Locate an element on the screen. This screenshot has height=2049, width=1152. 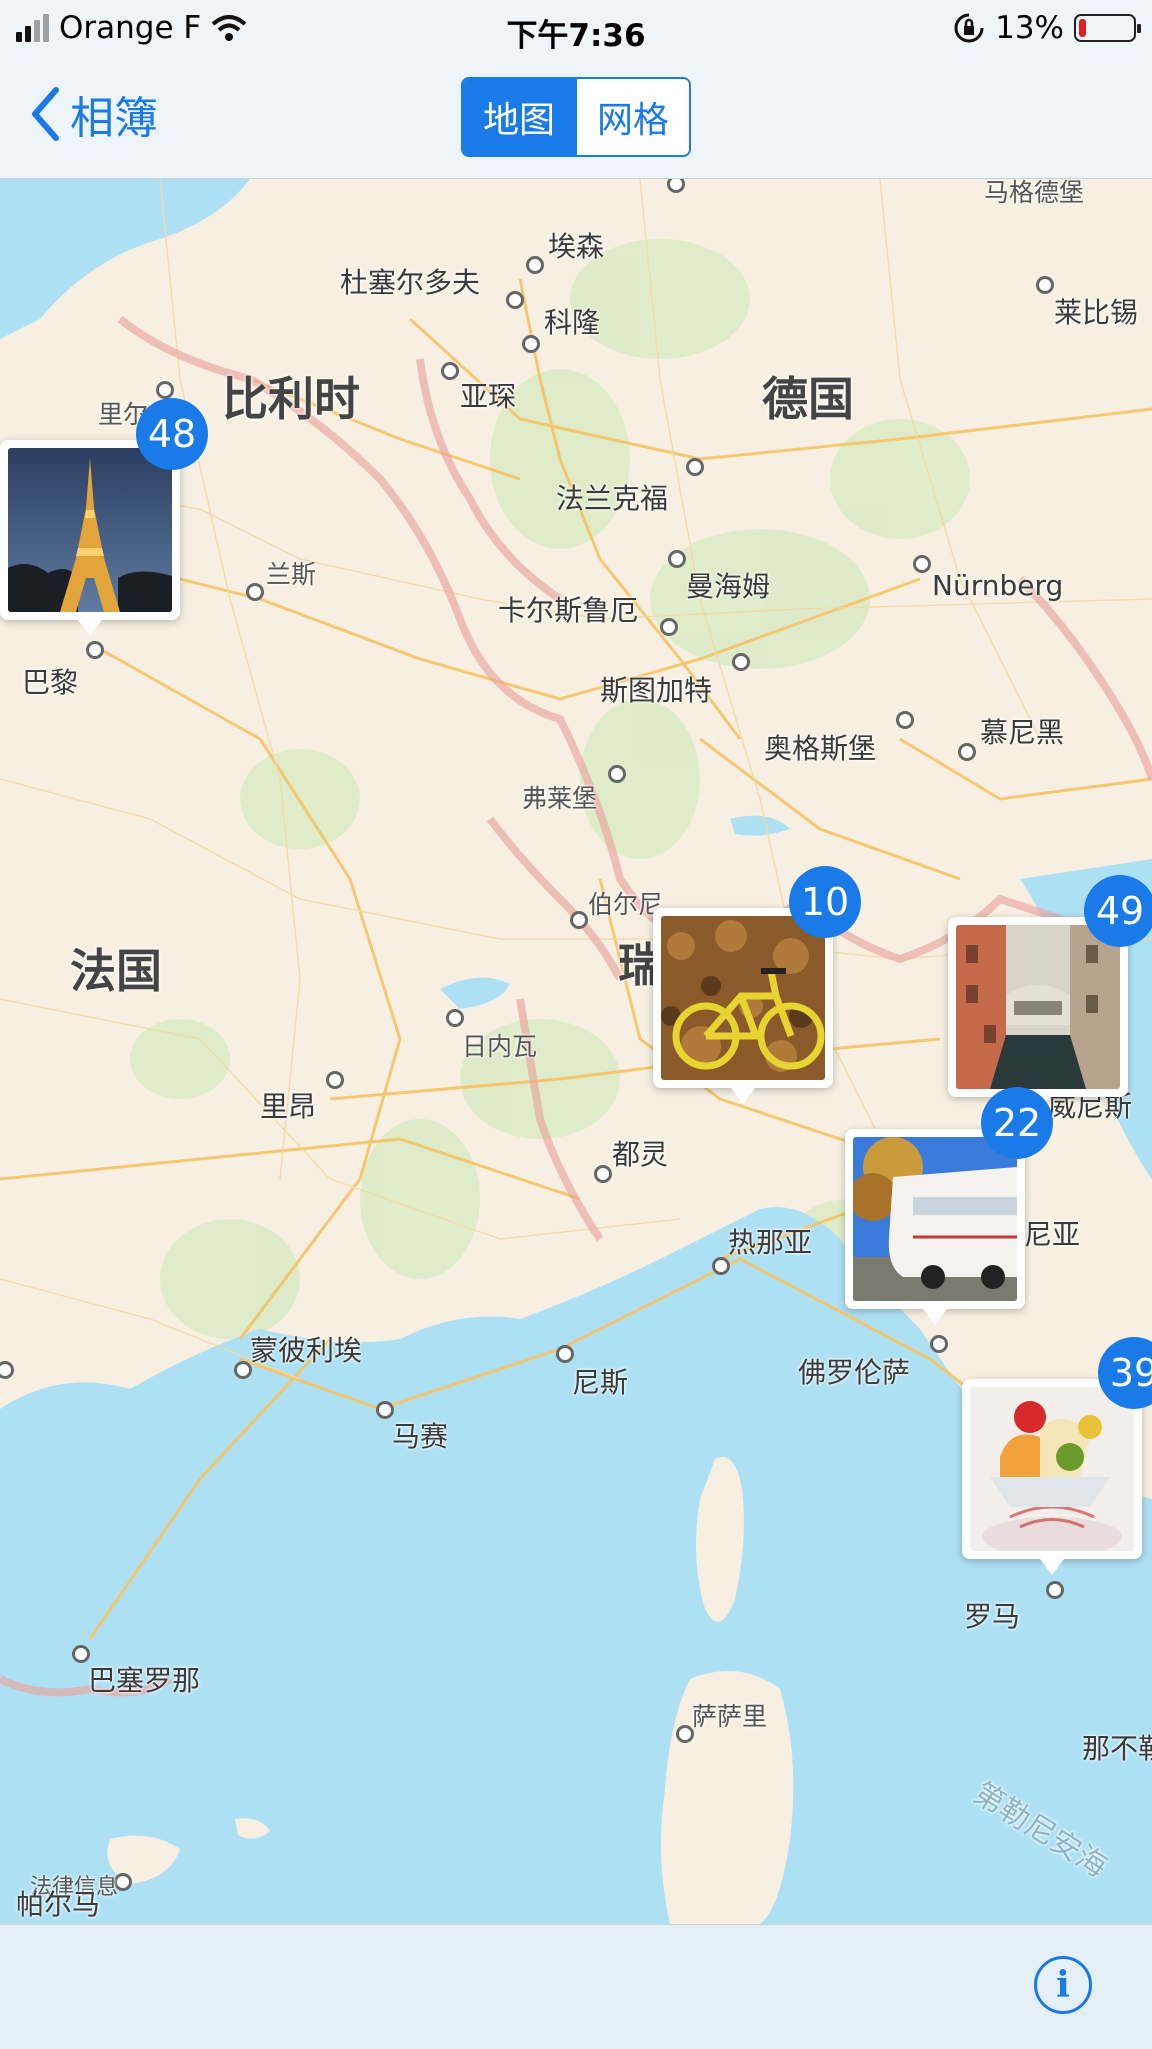
battery-icon is located at coordinates (1107, 28).